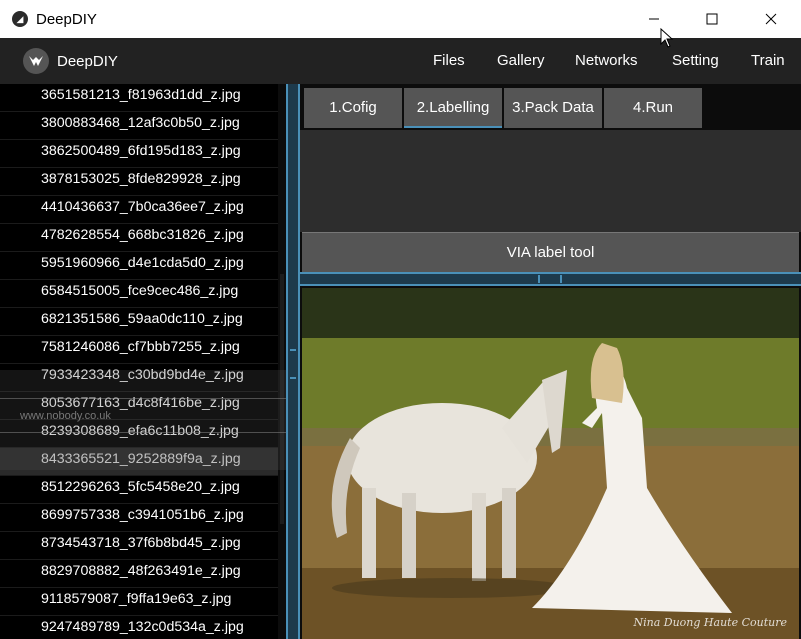 Image resolution: width=801 pixels, height=639 pixels. I want to click on menu-item-train: Train, so click(768, 61).